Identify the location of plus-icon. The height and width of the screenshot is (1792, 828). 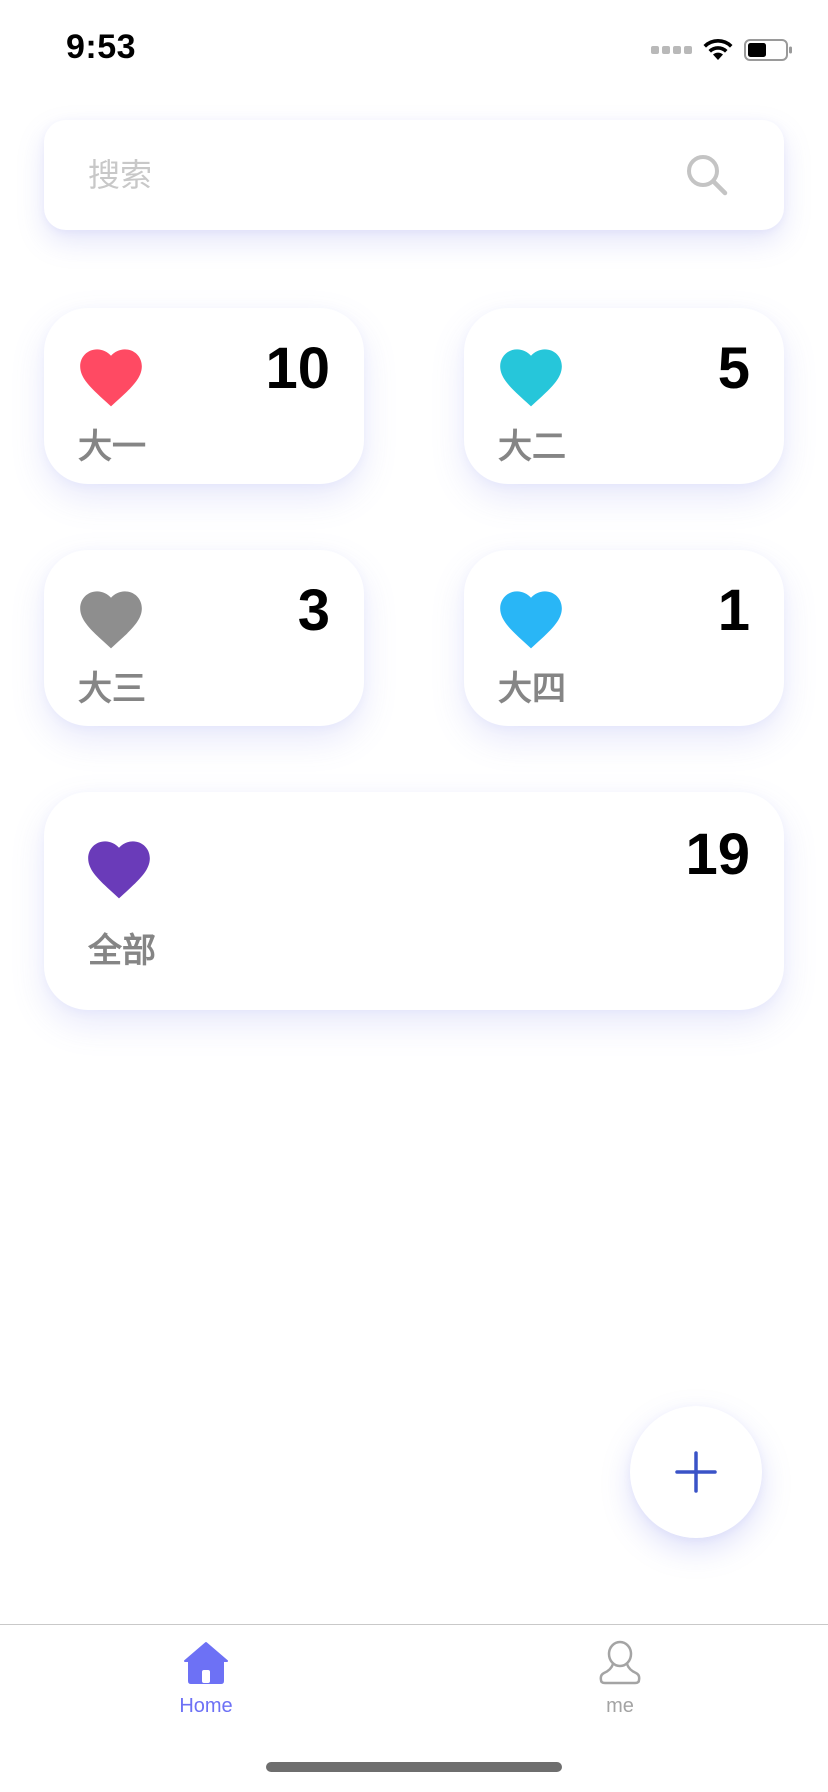
(696, 1472).